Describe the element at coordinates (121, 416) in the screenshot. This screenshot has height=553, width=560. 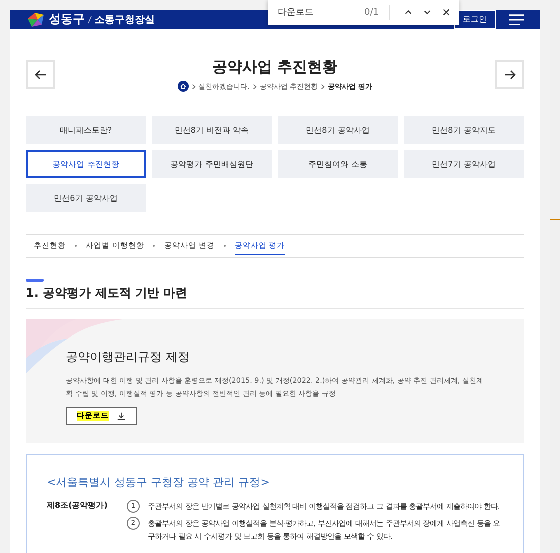
I see `download-icon` at that location.